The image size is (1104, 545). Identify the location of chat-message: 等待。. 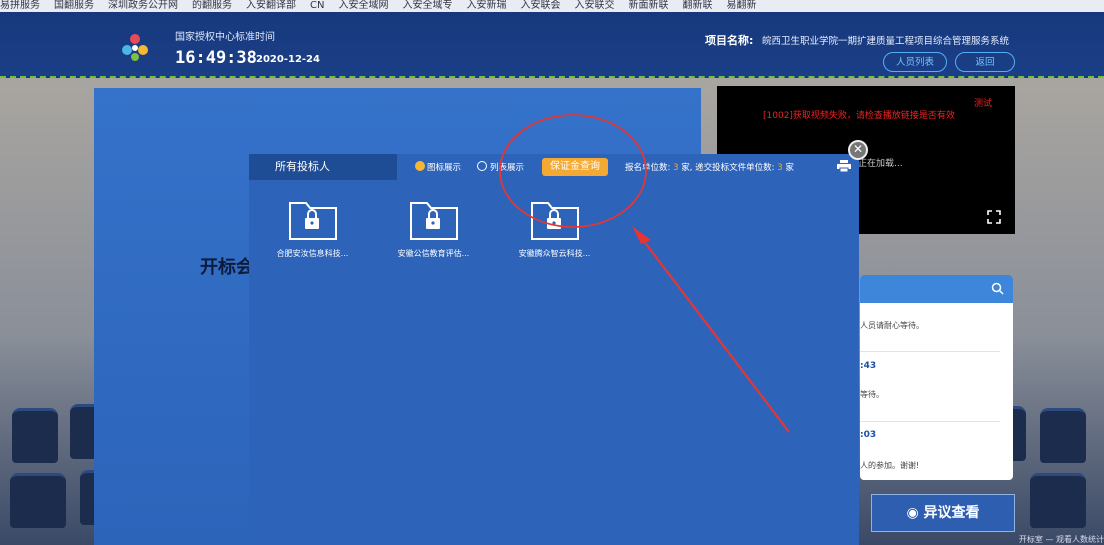
(872, 394).